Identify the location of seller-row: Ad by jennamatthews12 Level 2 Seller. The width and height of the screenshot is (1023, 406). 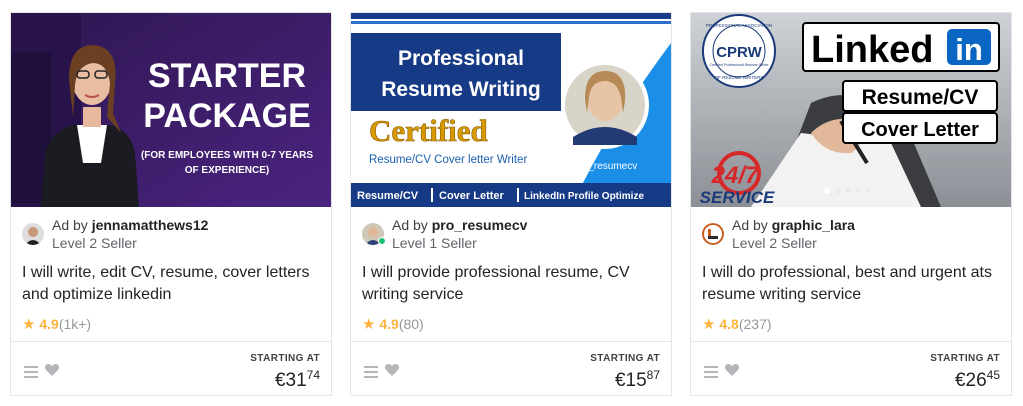
(172, 232).